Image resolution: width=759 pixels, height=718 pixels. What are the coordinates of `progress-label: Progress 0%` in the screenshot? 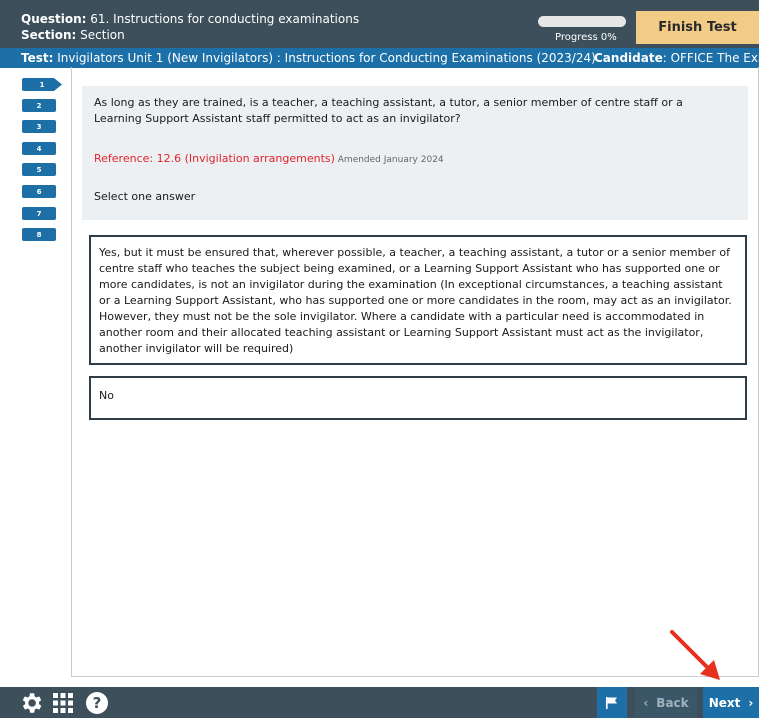 It's located at (586, 37).